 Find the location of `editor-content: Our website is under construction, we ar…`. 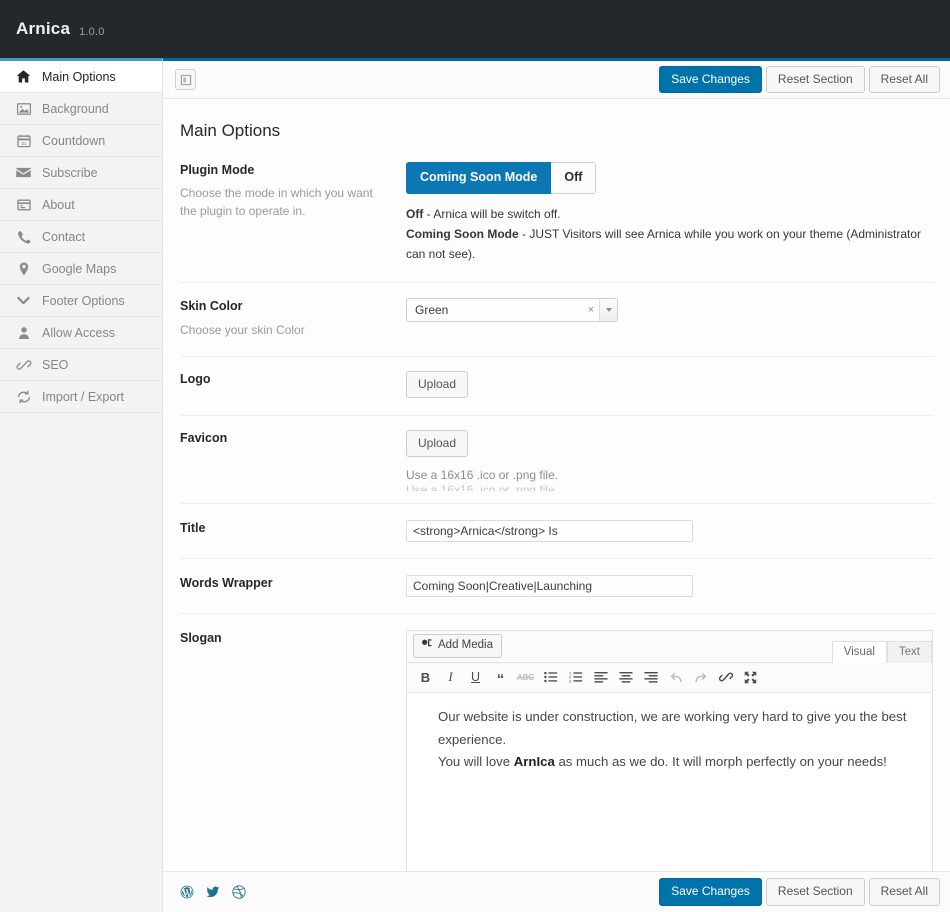

editor-content: Our website is under construction, we ar… is located at coordinates (669, 781).